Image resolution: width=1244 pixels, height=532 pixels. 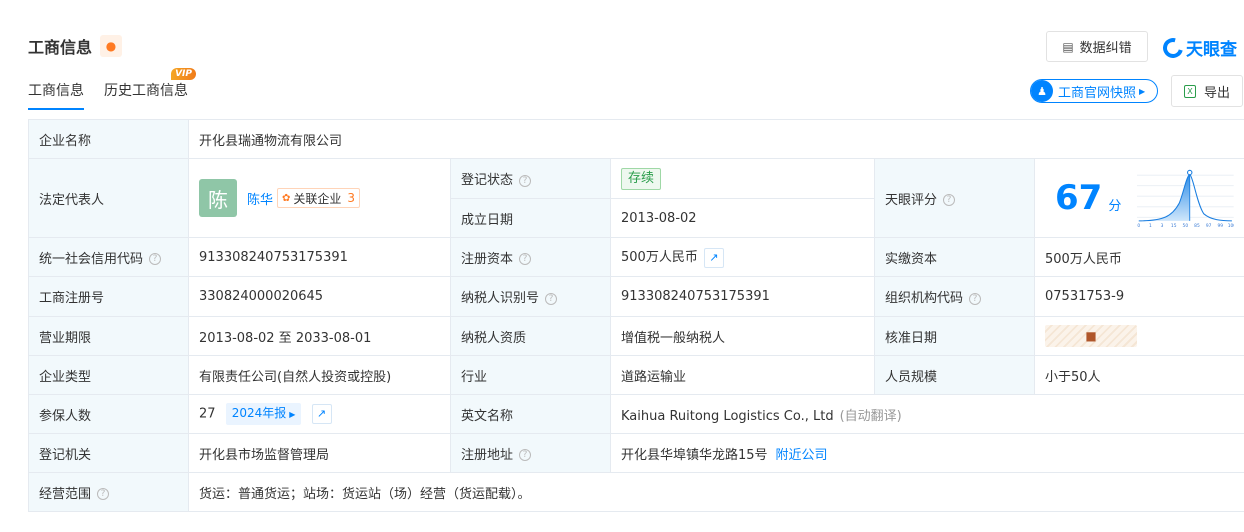 I want to click on lock-icon: ■, so click(x=1091, y=336).